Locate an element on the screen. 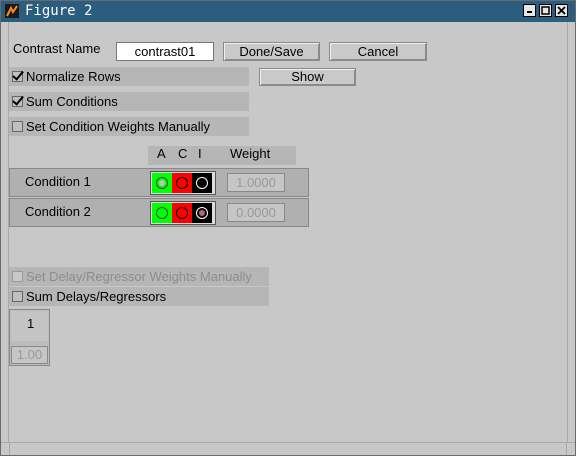 This screenshot has width=576, height=456. condition-2-a-swatch is located at coordinates (162, 213).